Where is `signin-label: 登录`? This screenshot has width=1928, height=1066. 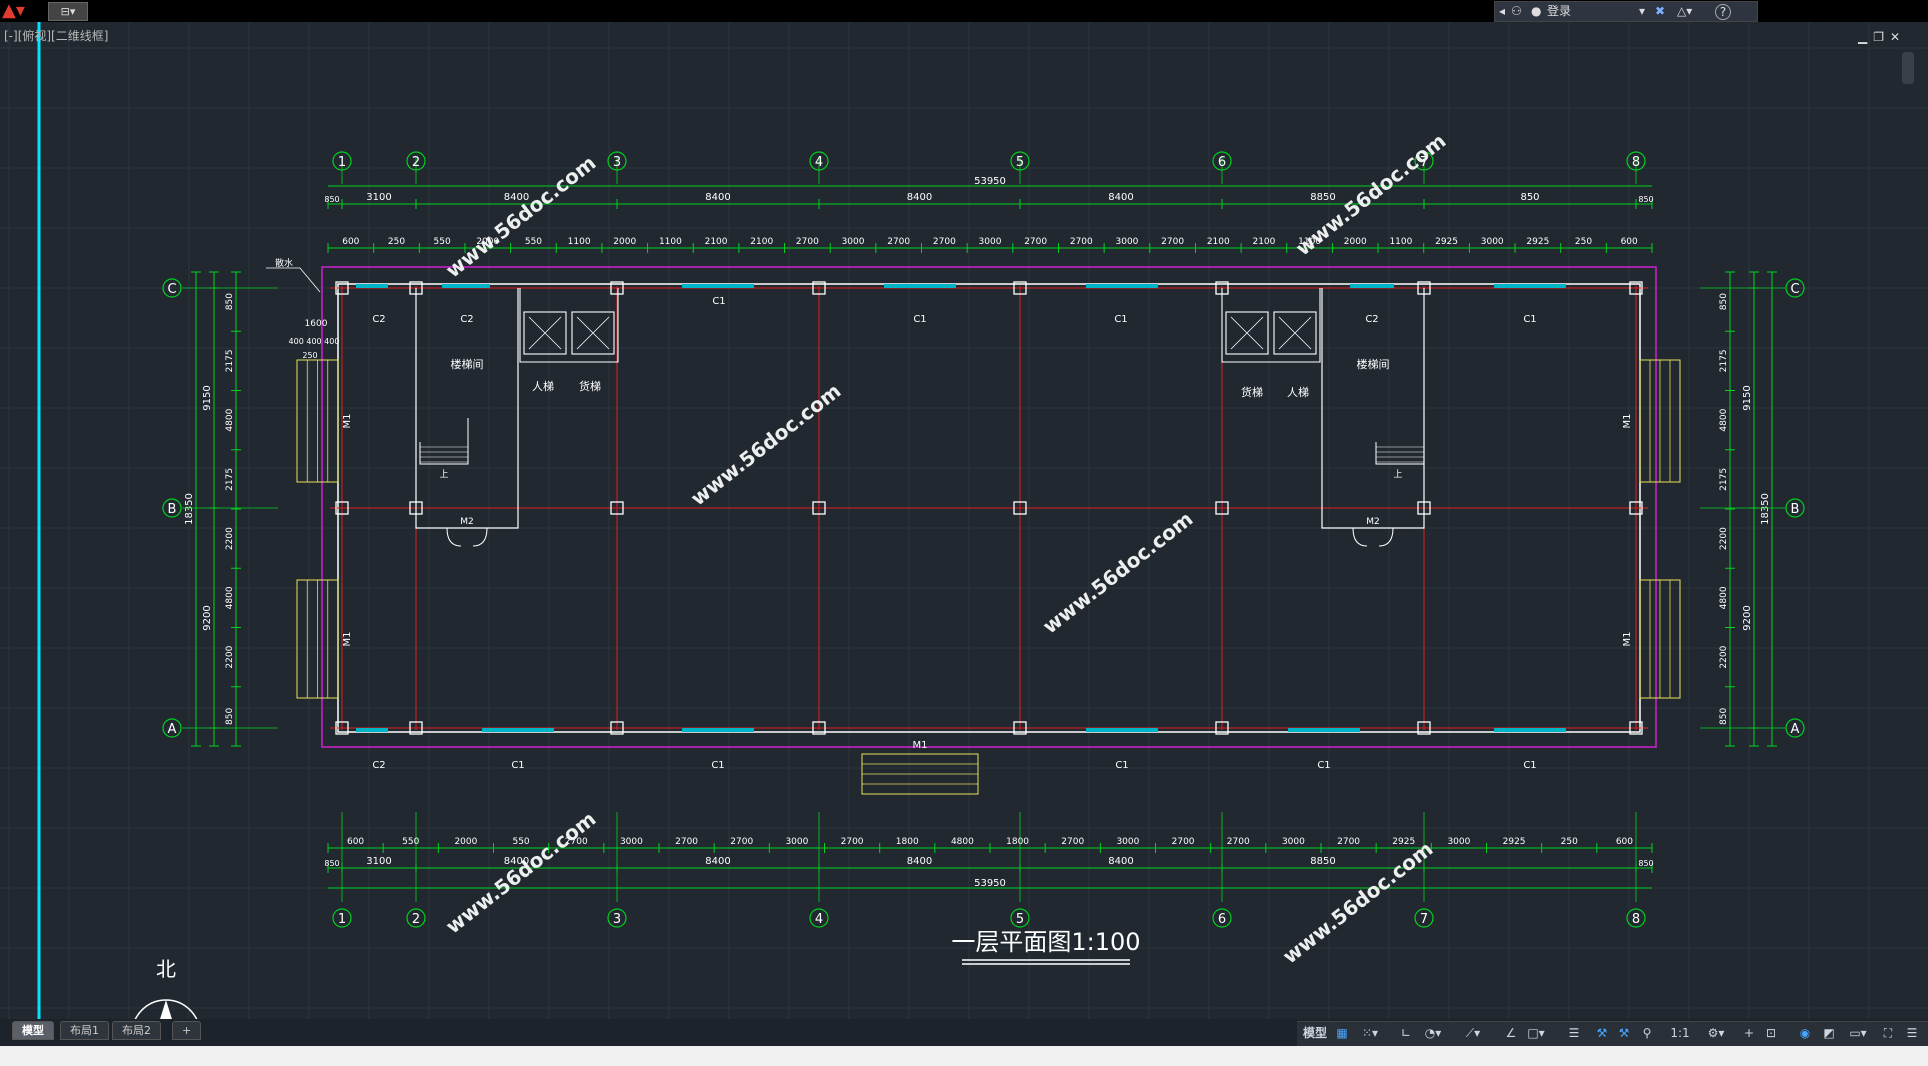 signin-label: 登录 is located at coordinates (1559, 11).